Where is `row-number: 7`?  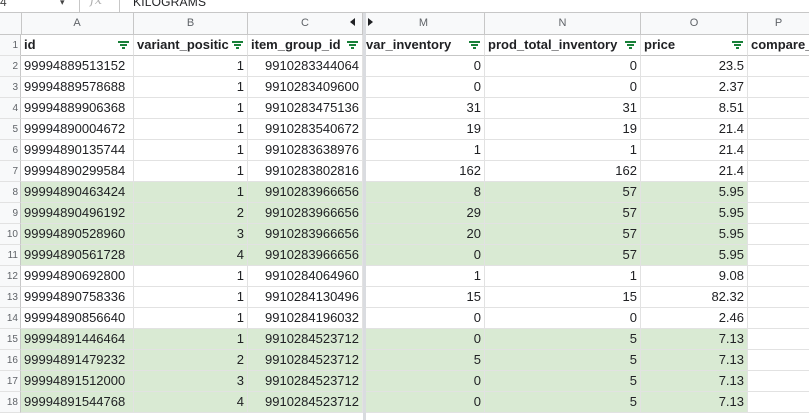 row-number: 7 is located at coordinates (10, 171).